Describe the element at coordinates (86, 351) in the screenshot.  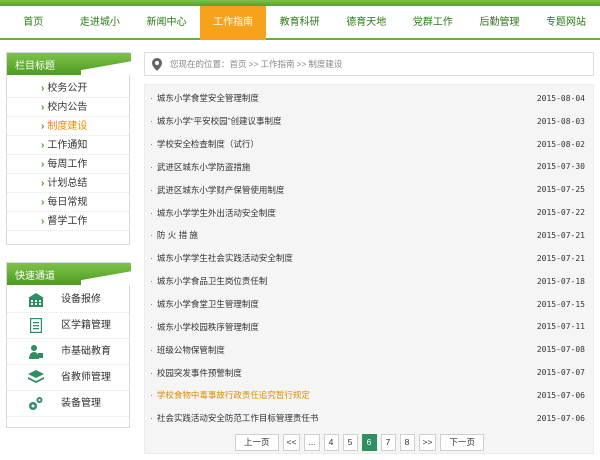
I see `quick-link-label: 市基础教育` at that location.